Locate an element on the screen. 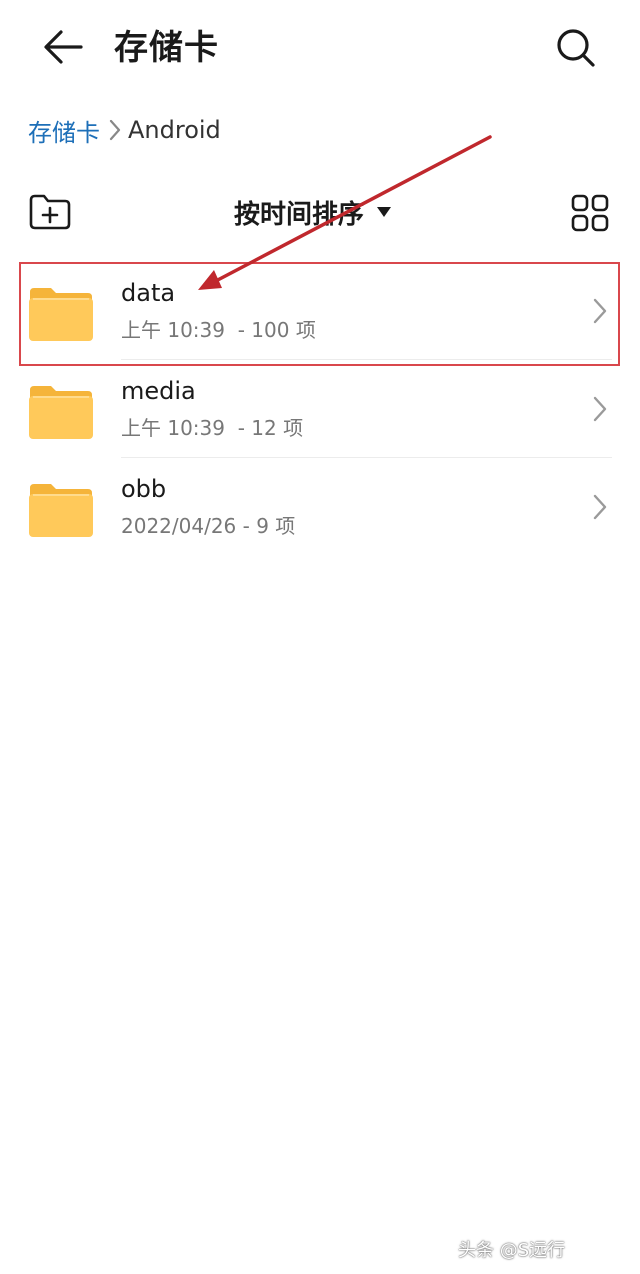 Image resolution: width=640 pixels, height=1274 pixels. back-button is located at coordinates (63, 47).